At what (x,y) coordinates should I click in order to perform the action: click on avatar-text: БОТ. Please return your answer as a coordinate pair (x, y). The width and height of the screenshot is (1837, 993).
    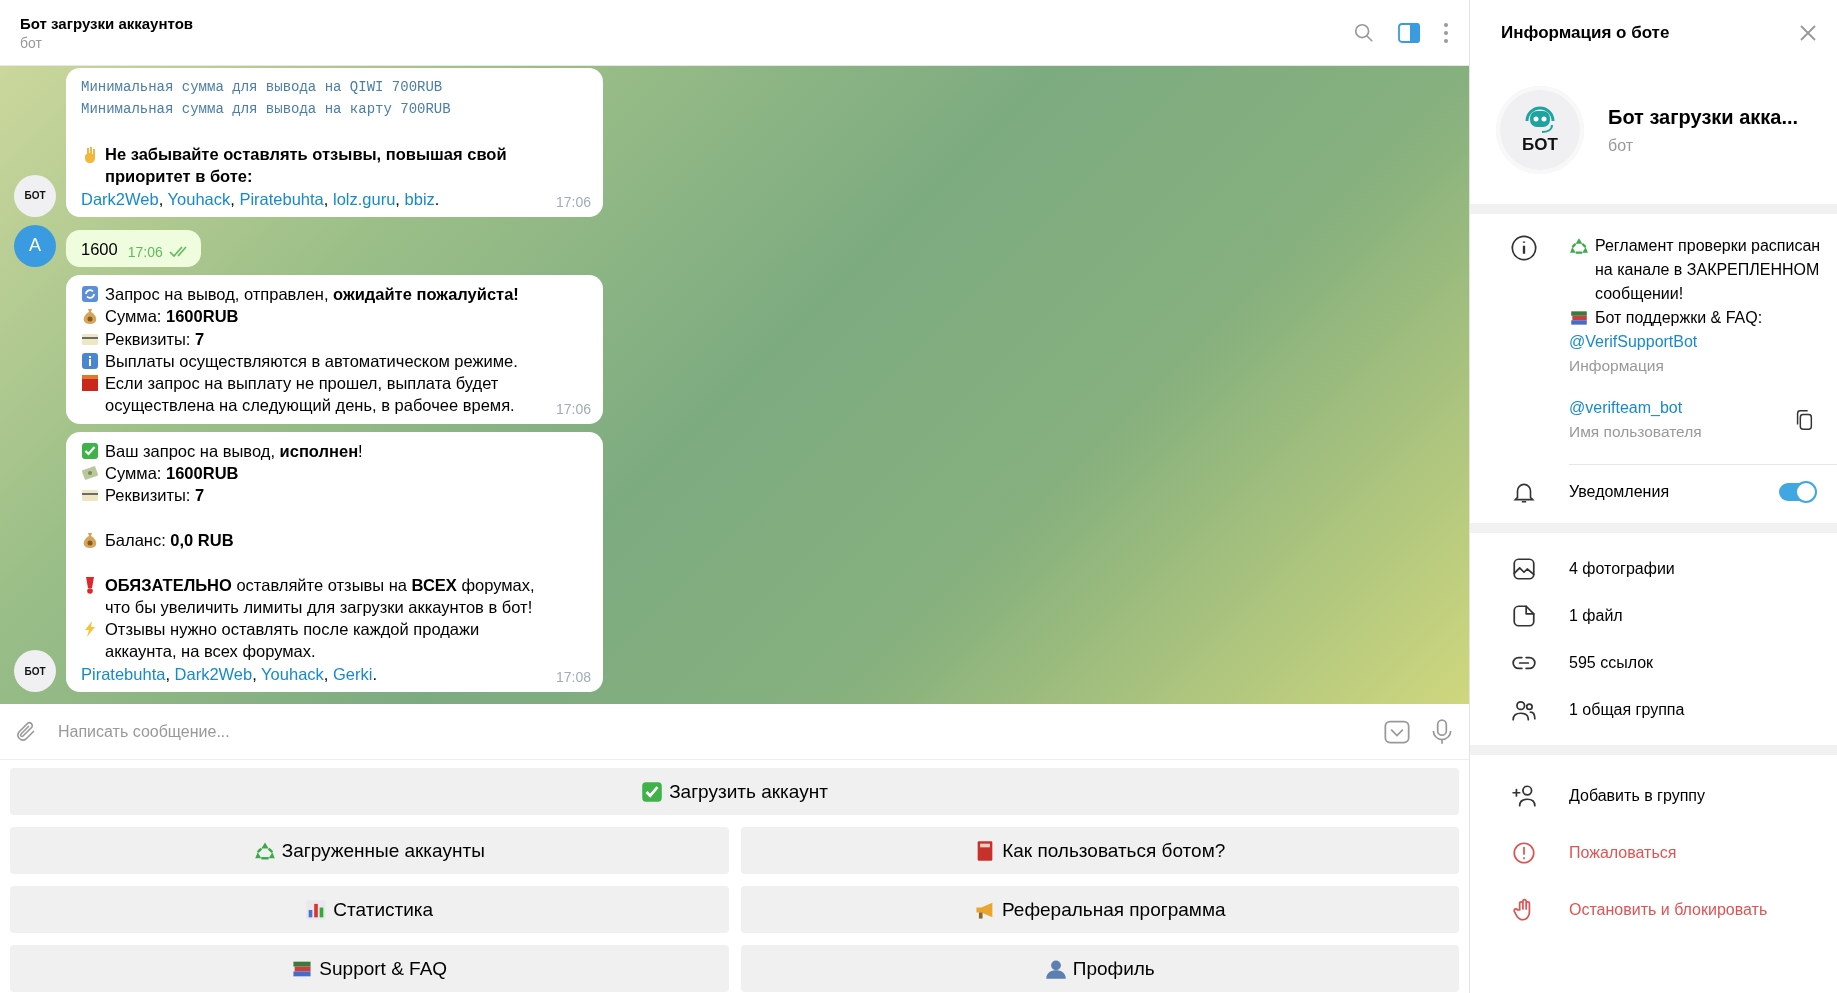
    Looking at the image, I should click on (1540, 145).